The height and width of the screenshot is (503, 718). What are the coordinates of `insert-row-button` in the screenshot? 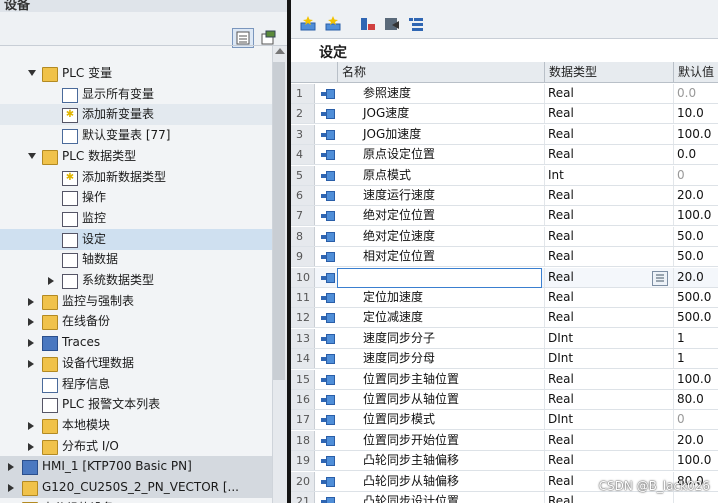 It's located at (308, 24).